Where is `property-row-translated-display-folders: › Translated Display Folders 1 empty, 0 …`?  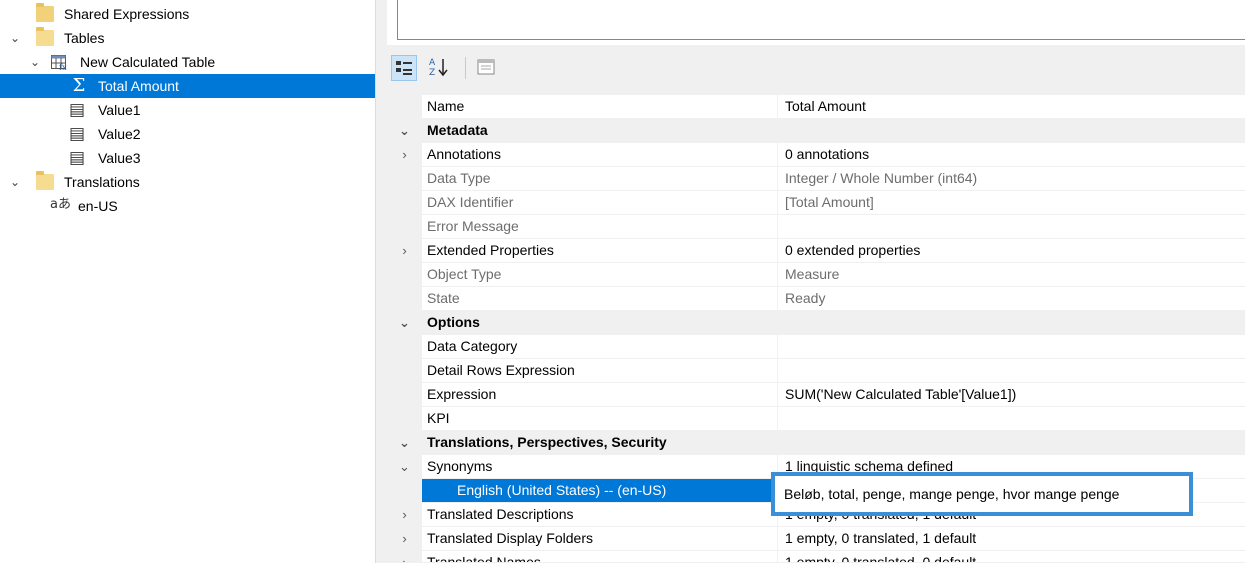 property-row-translated-display-folders: › Translated Display Folders 1 empty, 0 … is located at coordinates (816, 539).